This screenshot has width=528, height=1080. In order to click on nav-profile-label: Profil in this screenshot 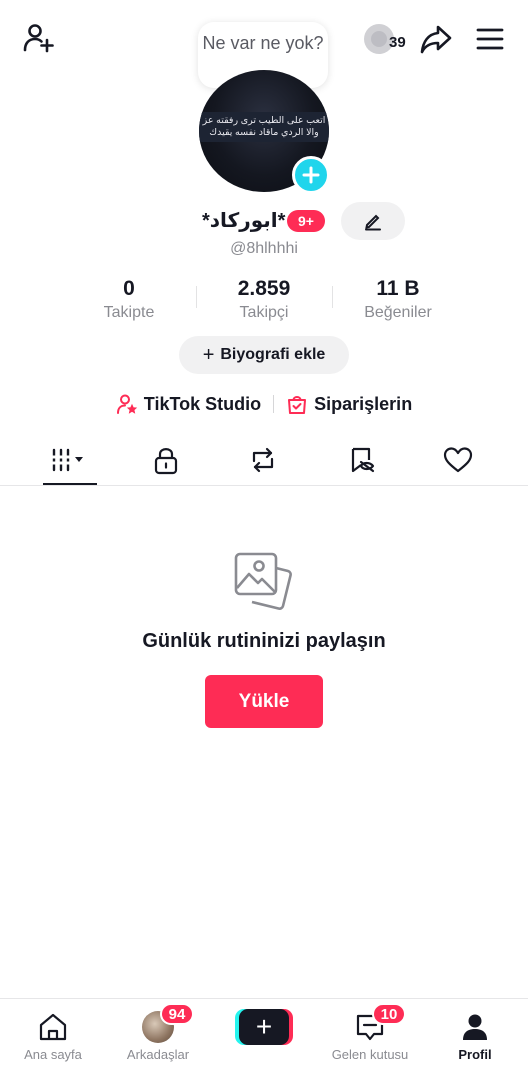, I will do `click(475, 1054)`.